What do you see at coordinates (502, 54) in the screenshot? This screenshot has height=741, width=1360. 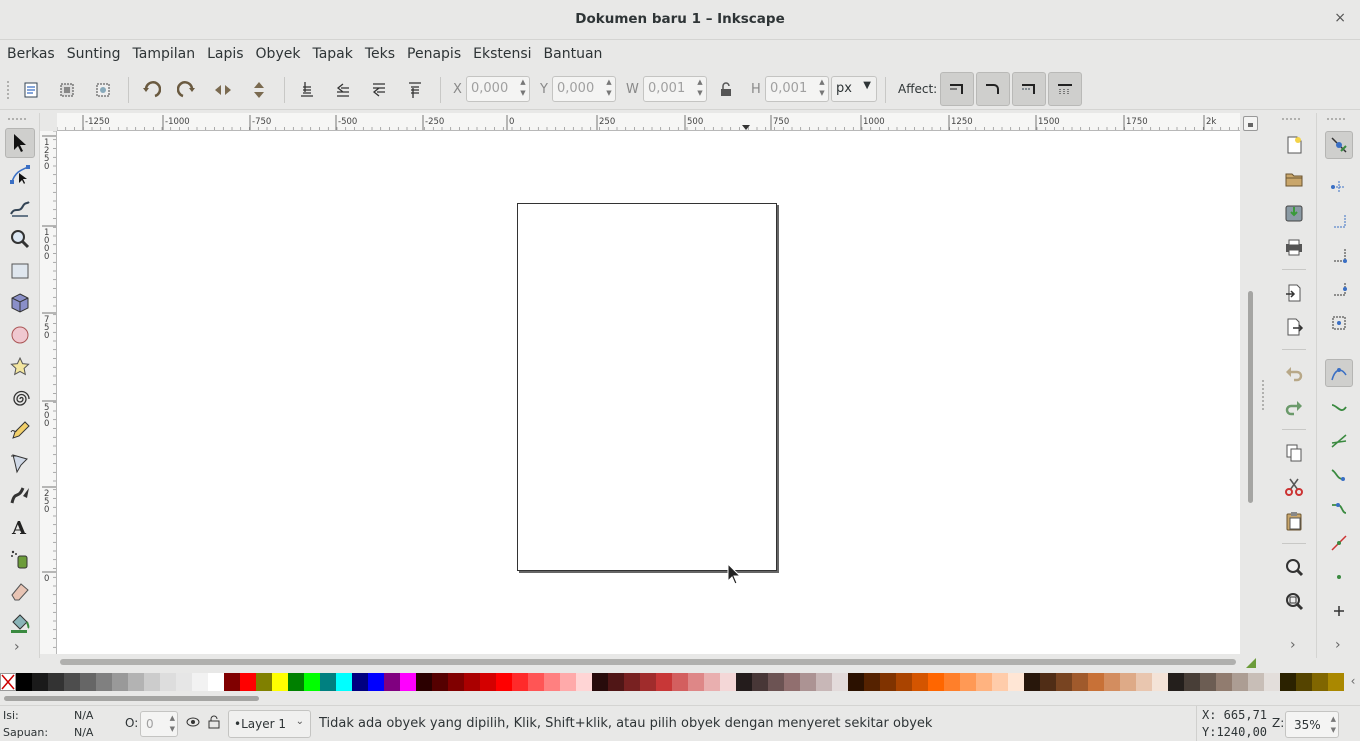 I see `menu-ekstensi: Ekstensi` at bounding box center [502, 54].